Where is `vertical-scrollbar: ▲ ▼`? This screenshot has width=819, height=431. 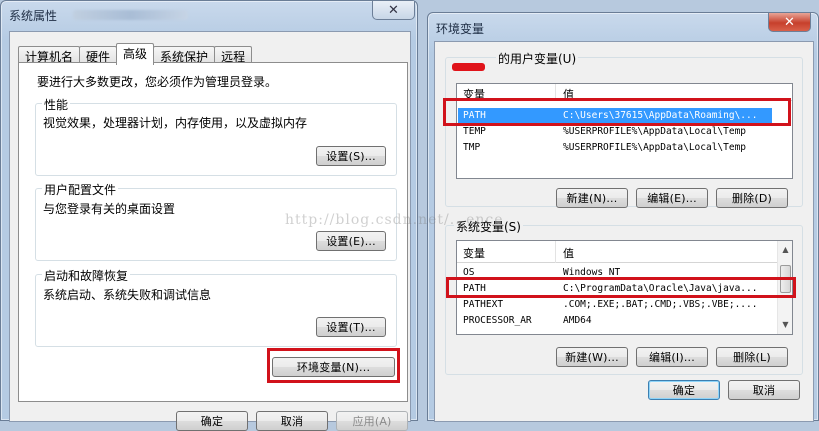 vertical-scrollbar: ▲ ▼ is located at coordinates (784, 287).